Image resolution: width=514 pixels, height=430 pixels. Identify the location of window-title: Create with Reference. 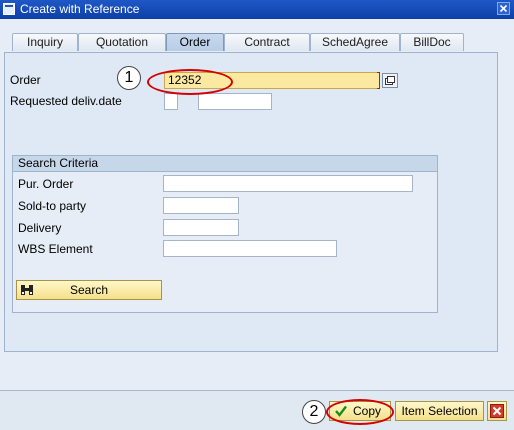
(80, 9).